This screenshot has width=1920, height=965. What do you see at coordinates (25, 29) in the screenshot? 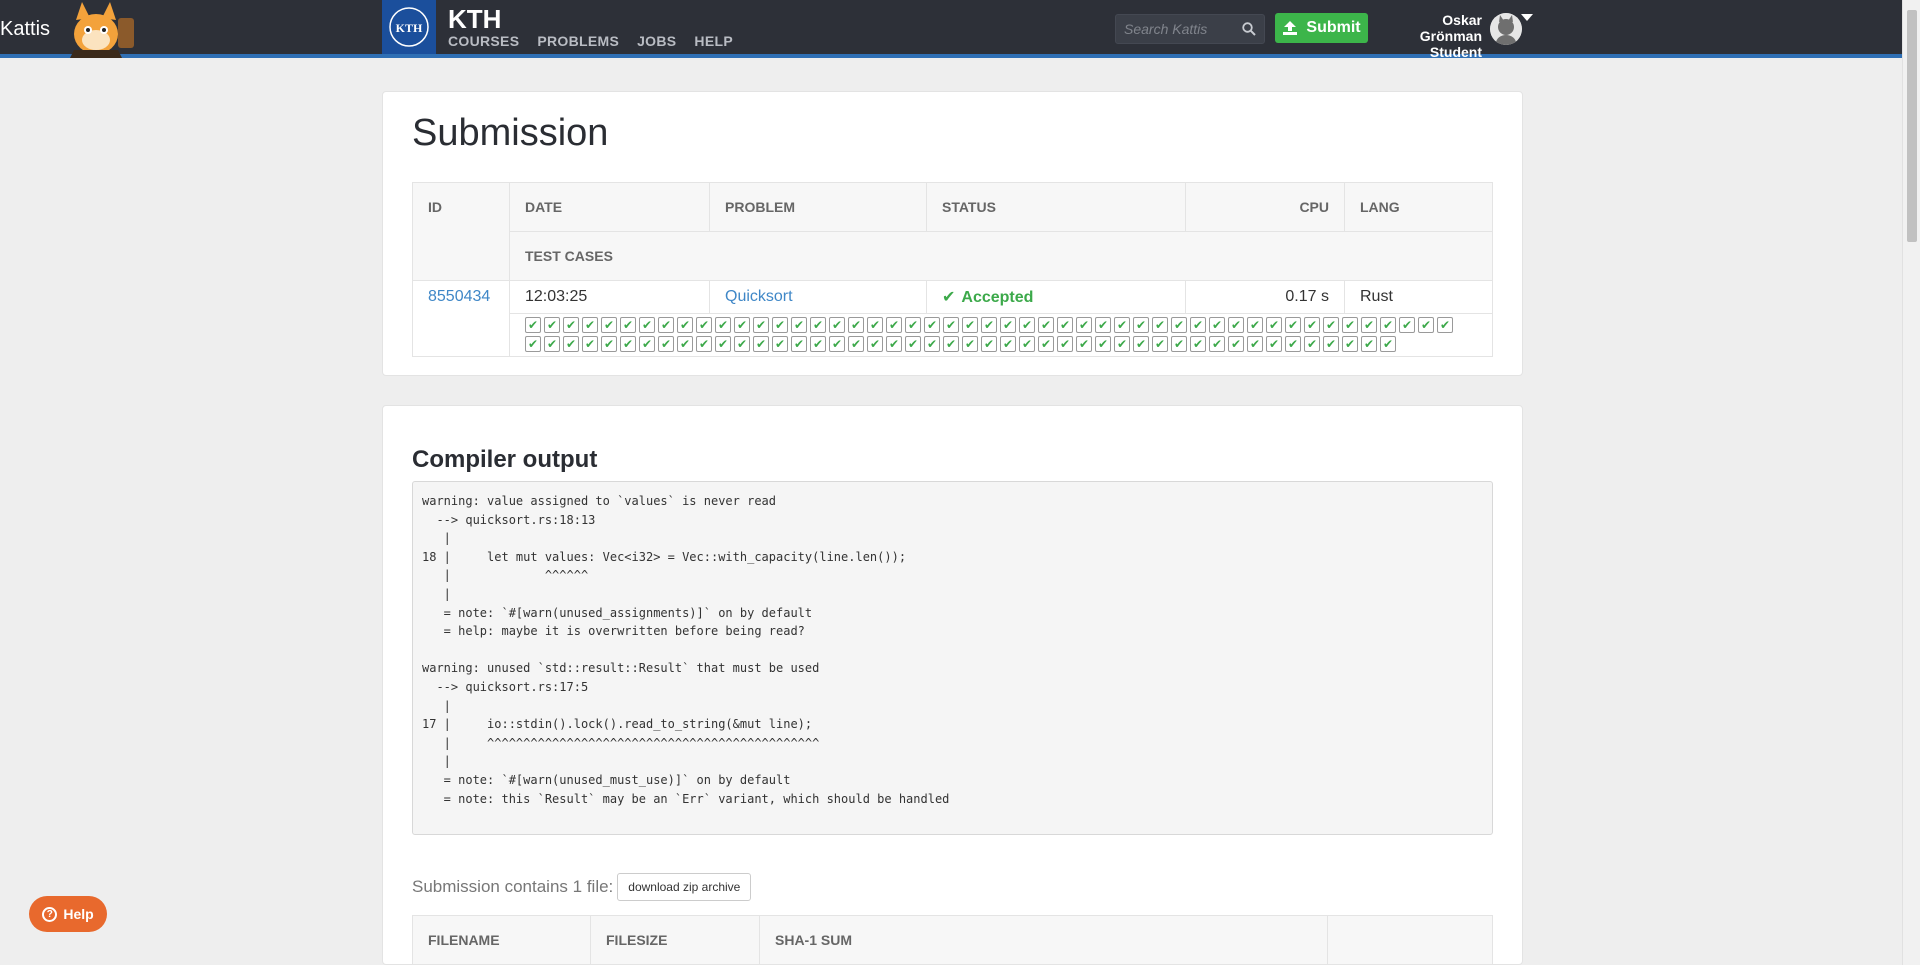
I see `kattis-brand-text: Kattis` at bounding box center [25, 29].